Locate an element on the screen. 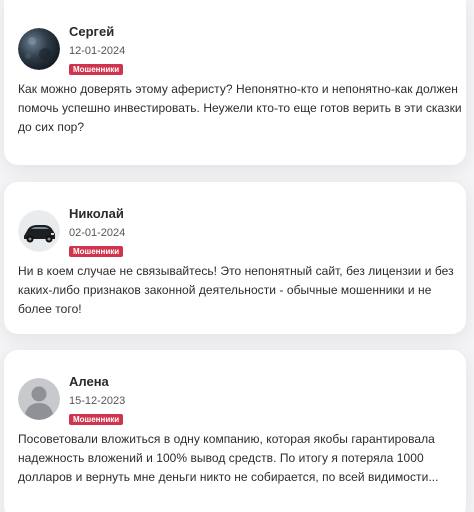 This screenshot has width=474, height=512. review-author: Алена is located at coordinates (89, 381).